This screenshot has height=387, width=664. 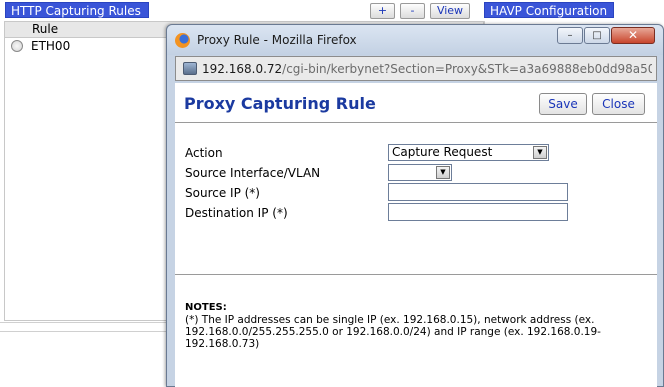 What do you see at coordinates (17, 46) in the screenshot?
I see `rule-radio-button` at bounding box center [17, 46].